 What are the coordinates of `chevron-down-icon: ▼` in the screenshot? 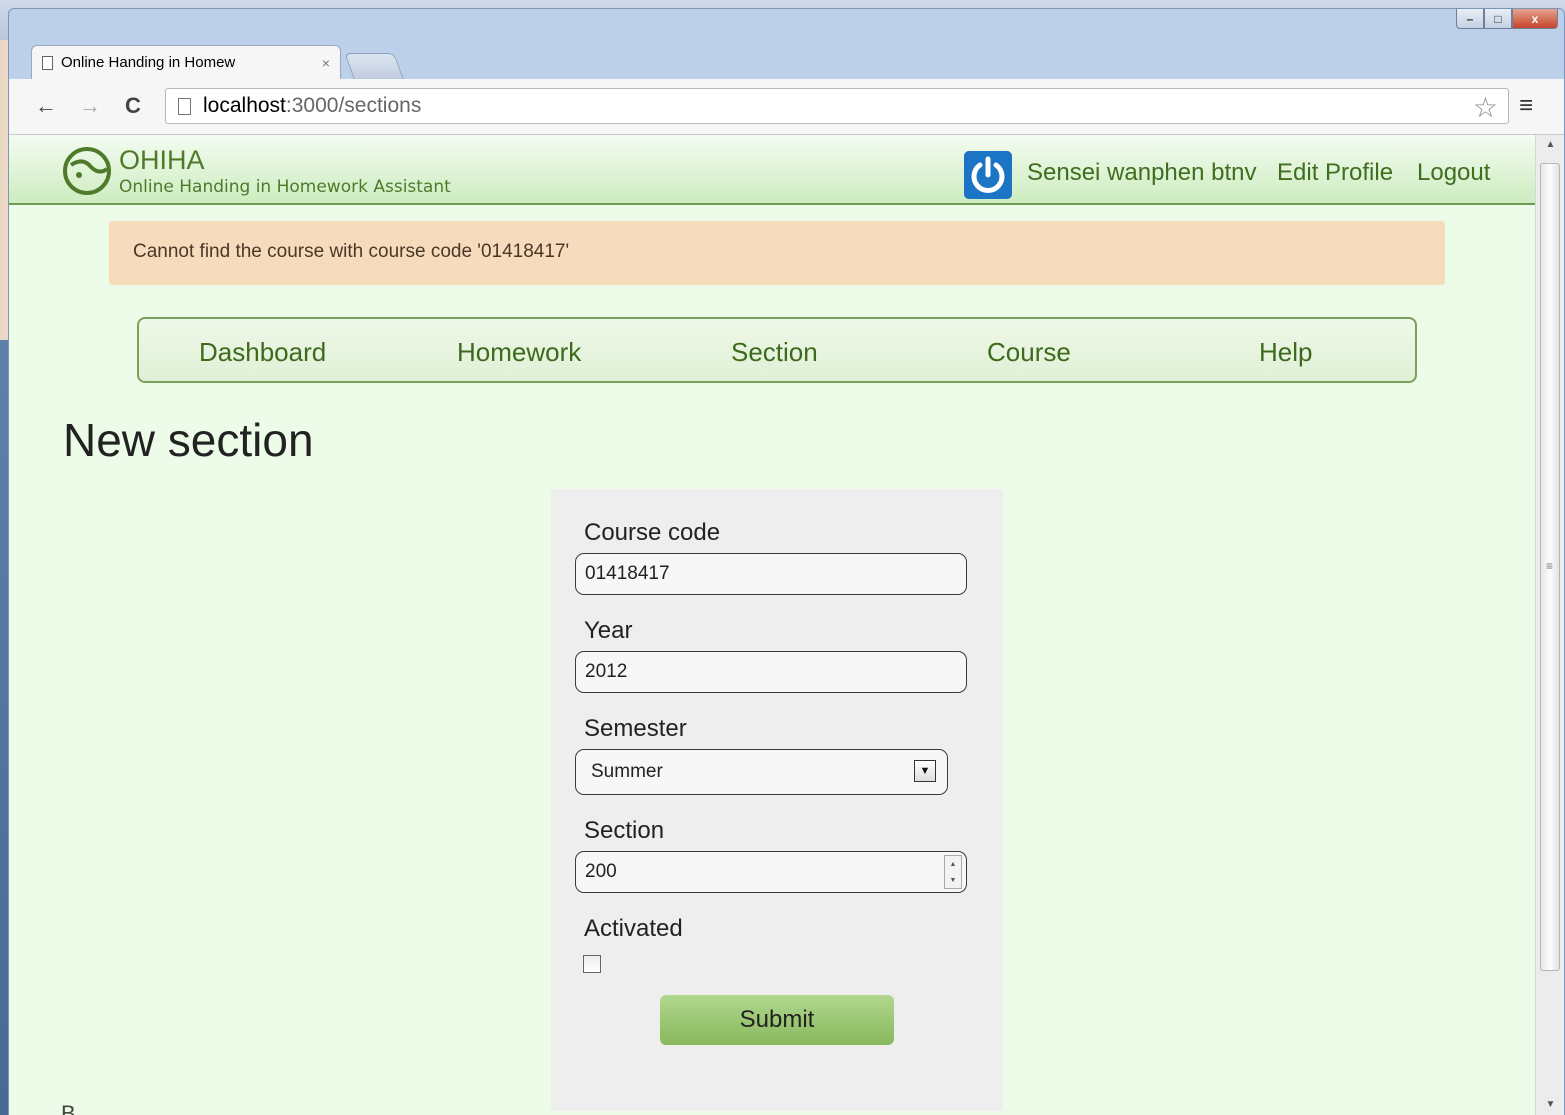 It's located at (925, 771).